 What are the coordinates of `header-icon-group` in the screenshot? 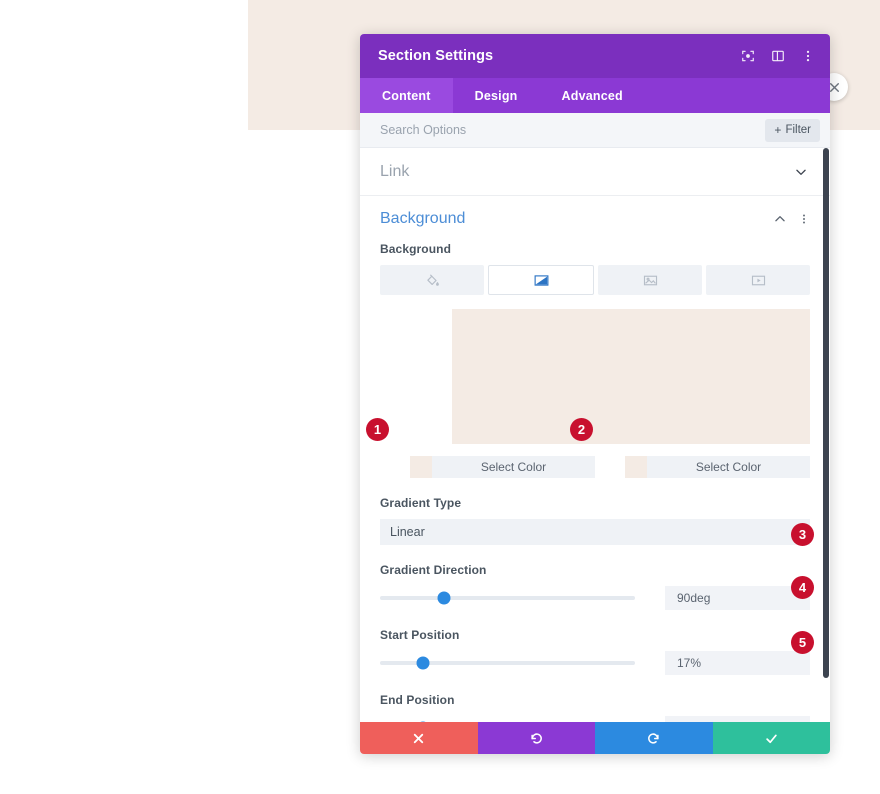 It's located at (778, 56).